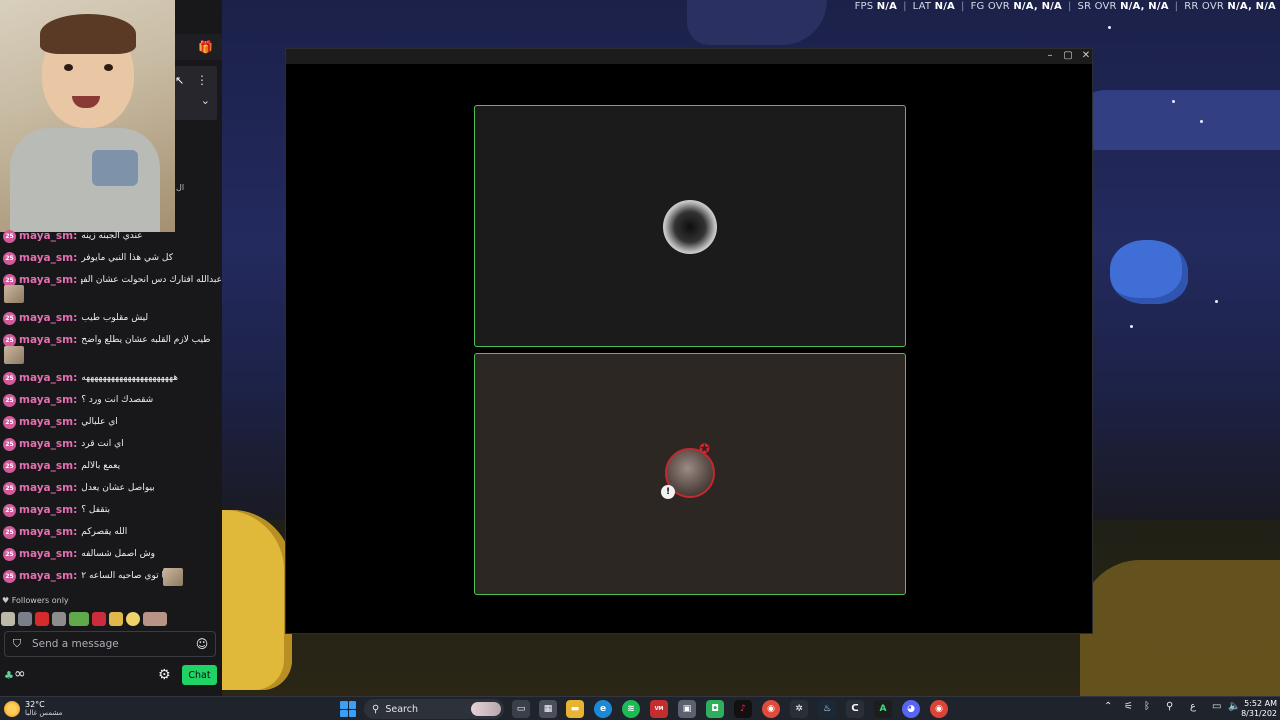 This screenshot has width=1280, height=720. What do you see at coordinates (88, 34) in the screenshot?
I see `webcam-hair` at bounding box center [88, 34].